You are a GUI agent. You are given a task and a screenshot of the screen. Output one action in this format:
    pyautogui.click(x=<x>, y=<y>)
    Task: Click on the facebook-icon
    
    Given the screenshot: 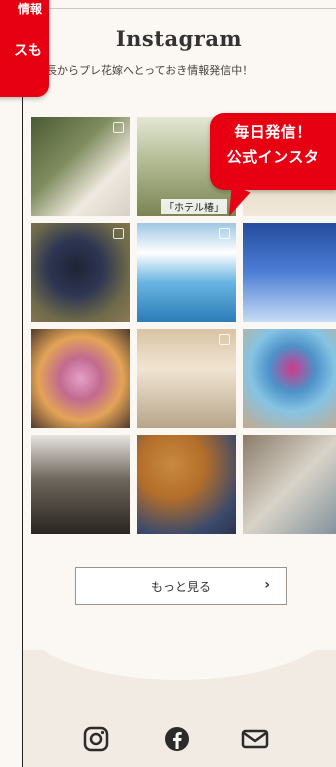 What is the action you would take?
    pyautogui.click(x=177, y=739)
    